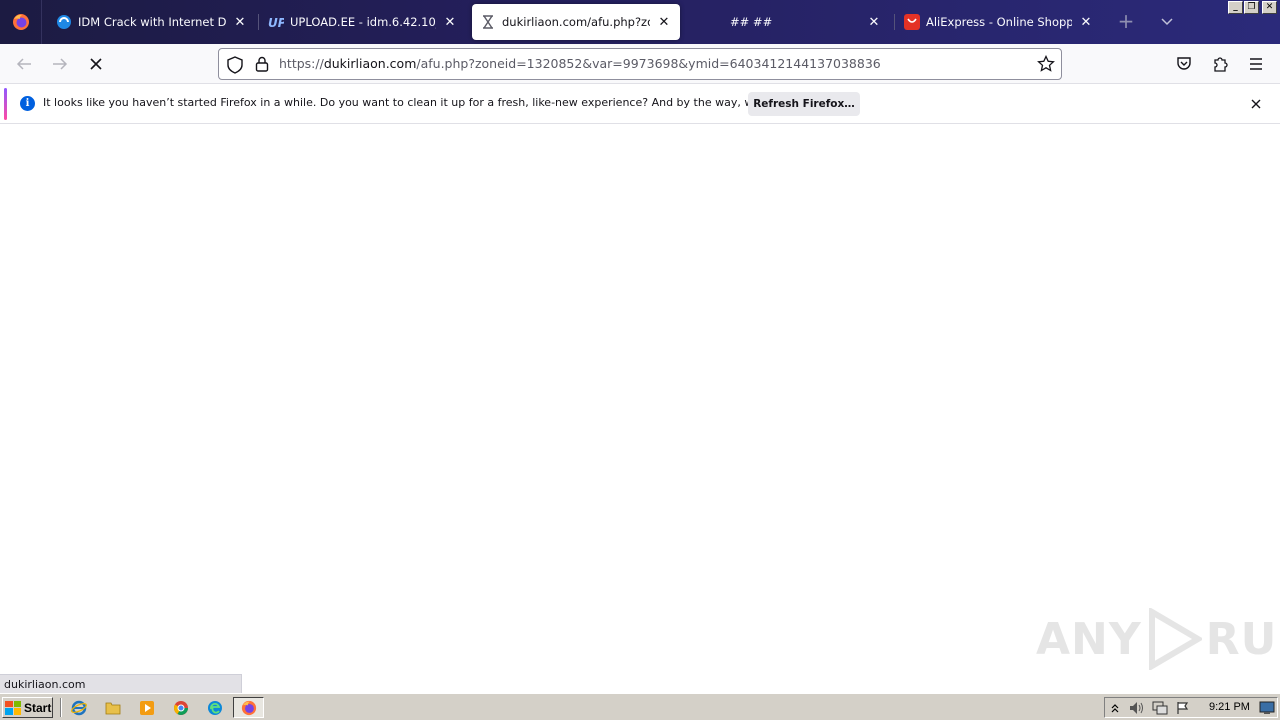 Image resolution: width=1280 pixels, height=720 pixels. I want to click on url-scheme: https://, so click(301, 63).